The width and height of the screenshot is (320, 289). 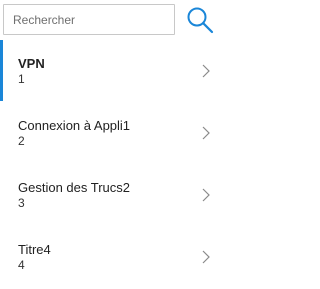 What do you see at coordinates (21, 141) in the screenshot?
I see `list-item-subtitle: 2` at bounding box center [21, 141].